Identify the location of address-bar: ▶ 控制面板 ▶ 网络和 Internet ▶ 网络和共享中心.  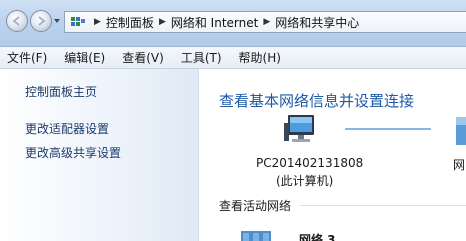
(265, 22).